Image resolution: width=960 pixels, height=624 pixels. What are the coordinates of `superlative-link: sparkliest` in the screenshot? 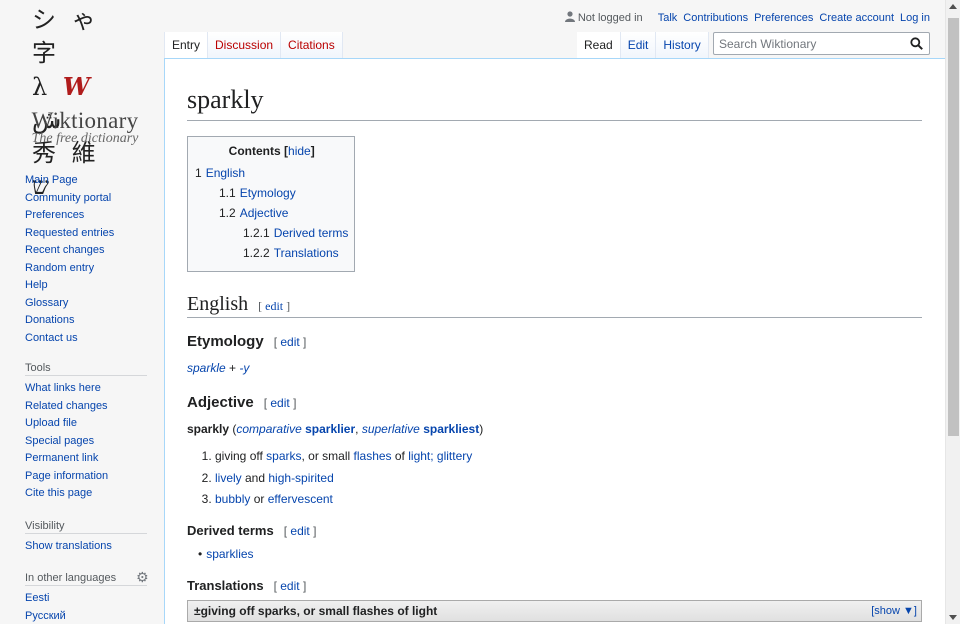 It's located at (451, 429).